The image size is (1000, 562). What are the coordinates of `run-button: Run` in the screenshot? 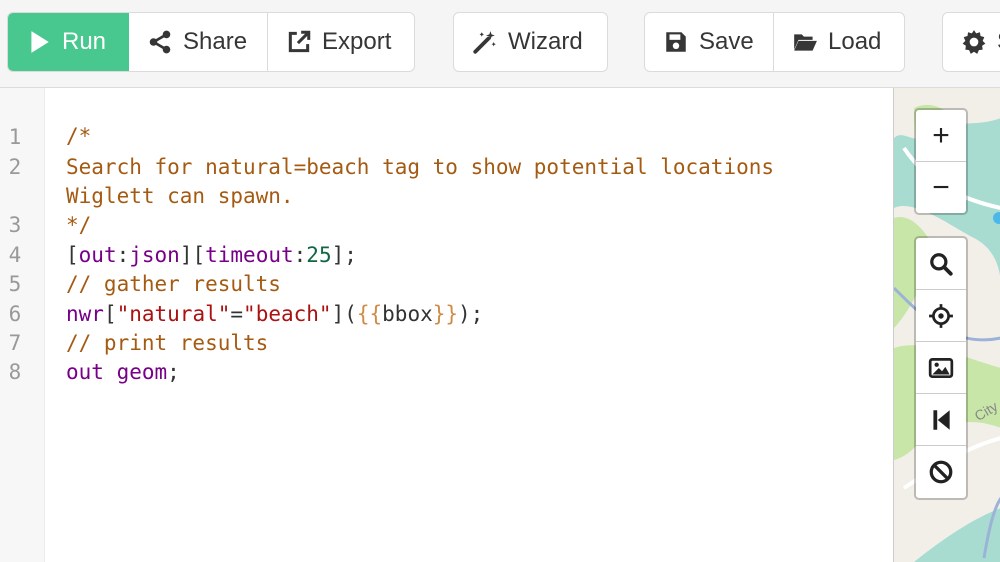 It's located at (68, 42).